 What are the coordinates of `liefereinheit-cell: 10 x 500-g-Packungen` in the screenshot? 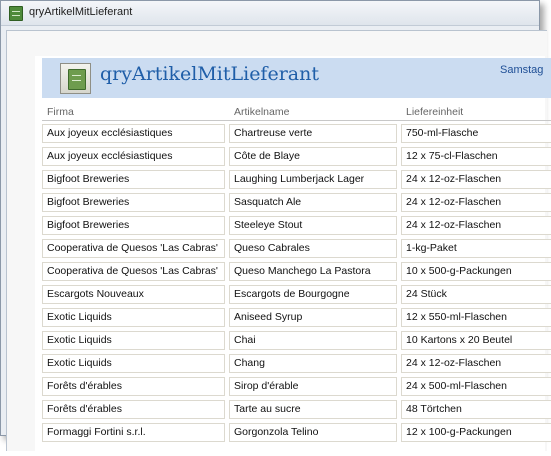 It's located at (476, 271).